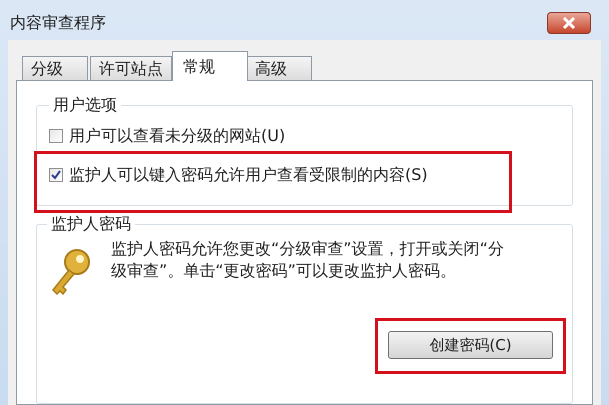 This screenshot has height=405, width=609. Describe the element at coordinates (55, 68) in the screenshot. I see `tab: 分级` at that location.